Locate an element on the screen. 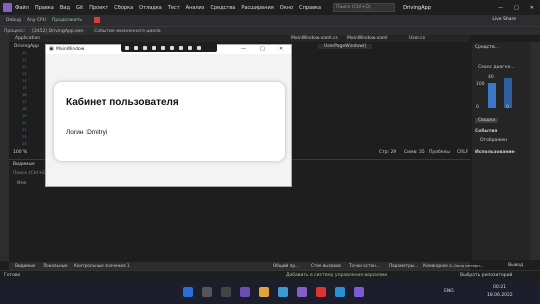 The width and height of the screenshot is (540, 304). collapse-toolbar-icon is located at coordinates (199, 47).